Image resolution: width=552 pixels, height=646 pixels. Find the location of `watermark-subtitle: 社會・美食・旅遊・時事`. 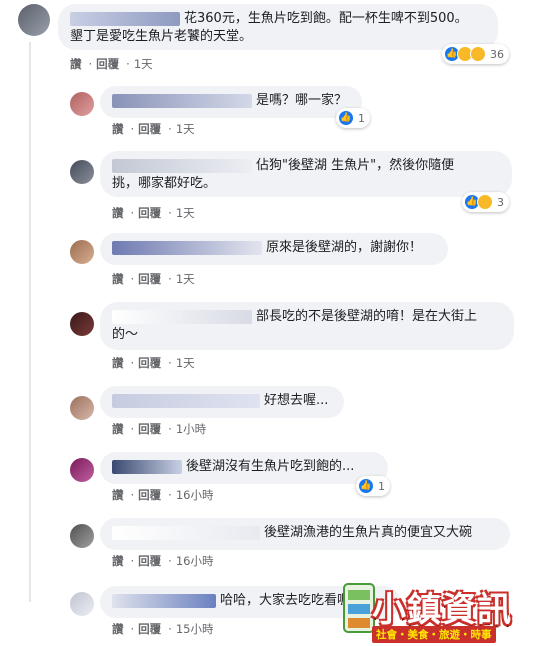

watermark-subtitle: 社會・美食・旅遊・時事 is located at coordinates (434, 634).